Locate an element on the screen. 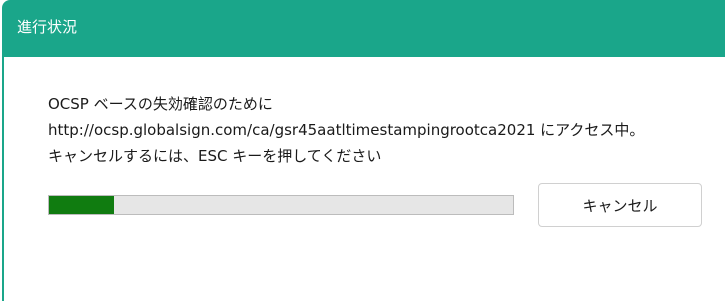 The image size is (725, 301). cancel-button: キャンセル is located at coordinates (620, 205).